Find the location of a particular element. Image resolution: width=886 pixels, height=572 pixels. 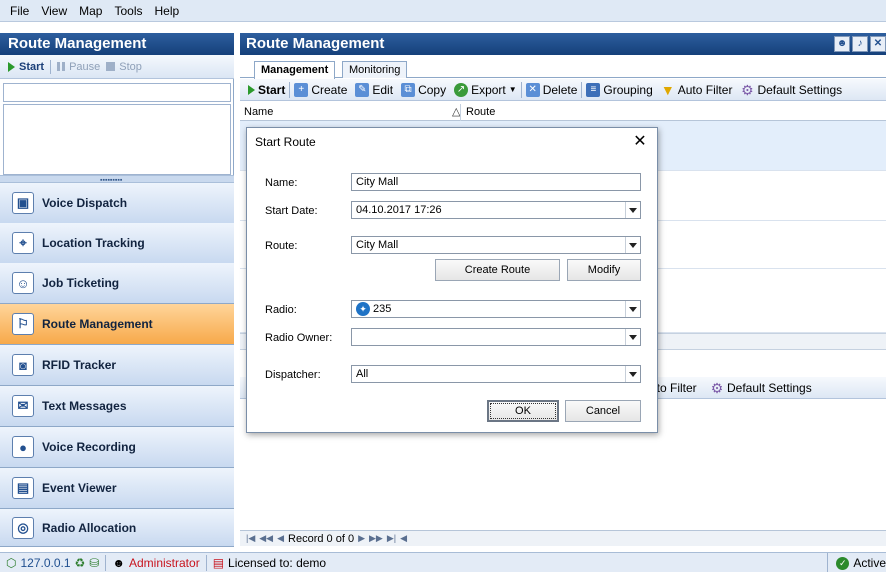

pause-route-button: Pause is located at coordinates (78, 67).